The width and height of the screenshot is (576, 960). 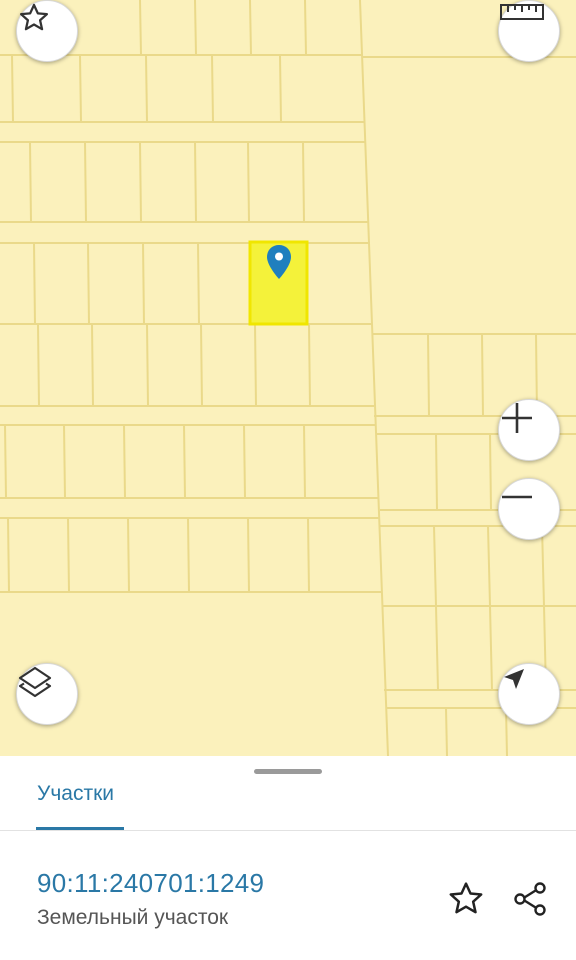 I want to click on layers-button, so click(x=47, y=694).